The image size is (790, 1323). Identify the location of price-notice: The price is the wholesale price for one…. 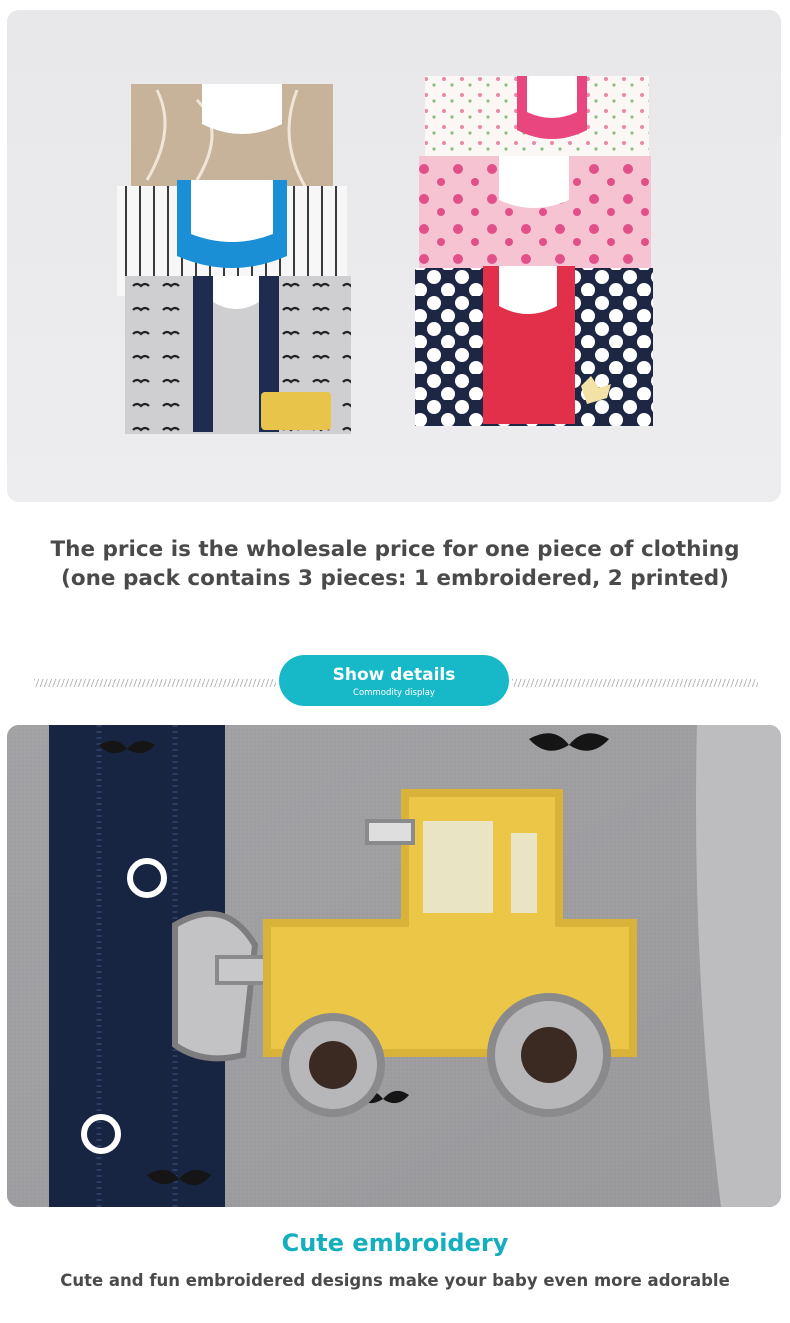
(395, 564).